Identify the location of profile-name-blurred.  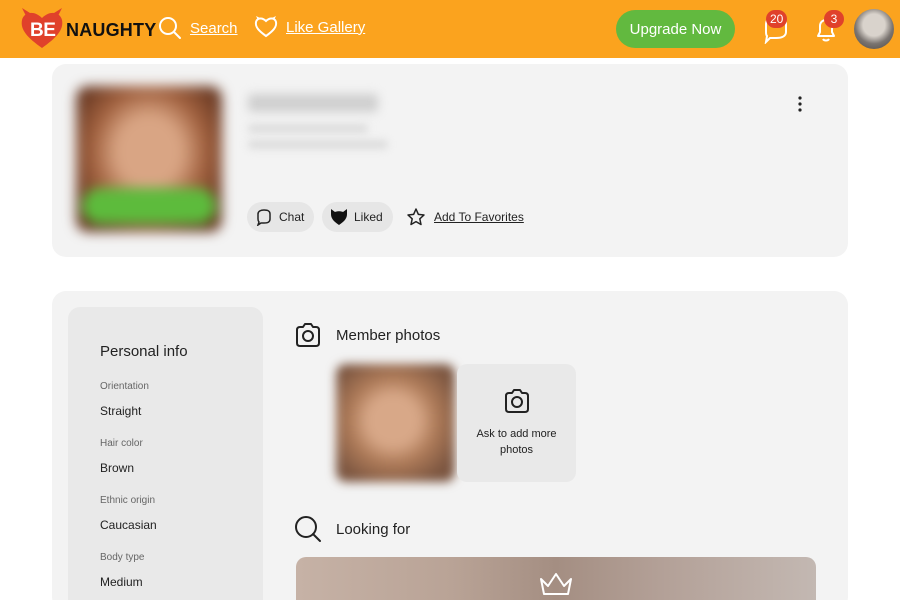
(313, 103).